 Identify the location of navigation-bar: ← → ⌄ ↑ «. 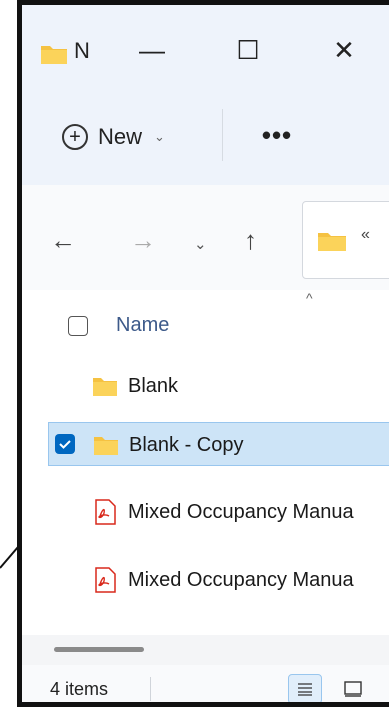
(205, 237).